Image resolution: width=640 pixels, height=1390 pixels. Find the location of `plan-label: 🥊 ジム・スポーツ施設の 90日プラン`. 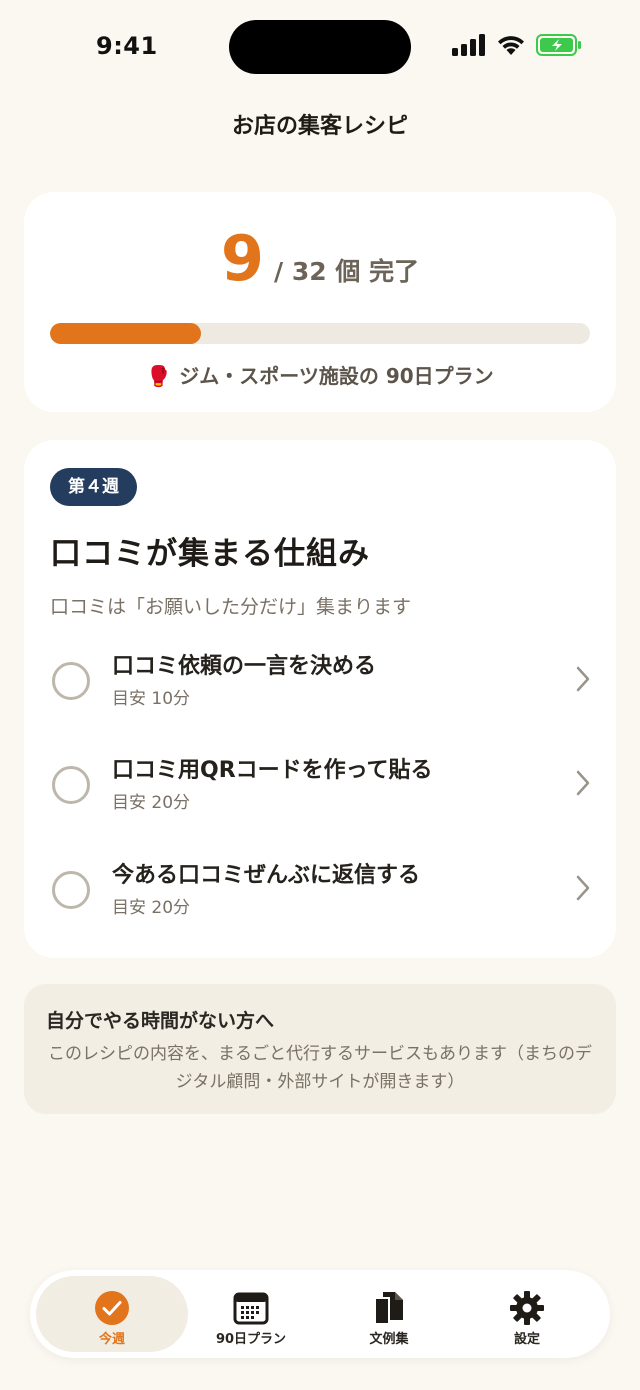

plan-label: 🥊 ジム・スポーツ施設の 90日プラン is located at coordinates (320, 374).